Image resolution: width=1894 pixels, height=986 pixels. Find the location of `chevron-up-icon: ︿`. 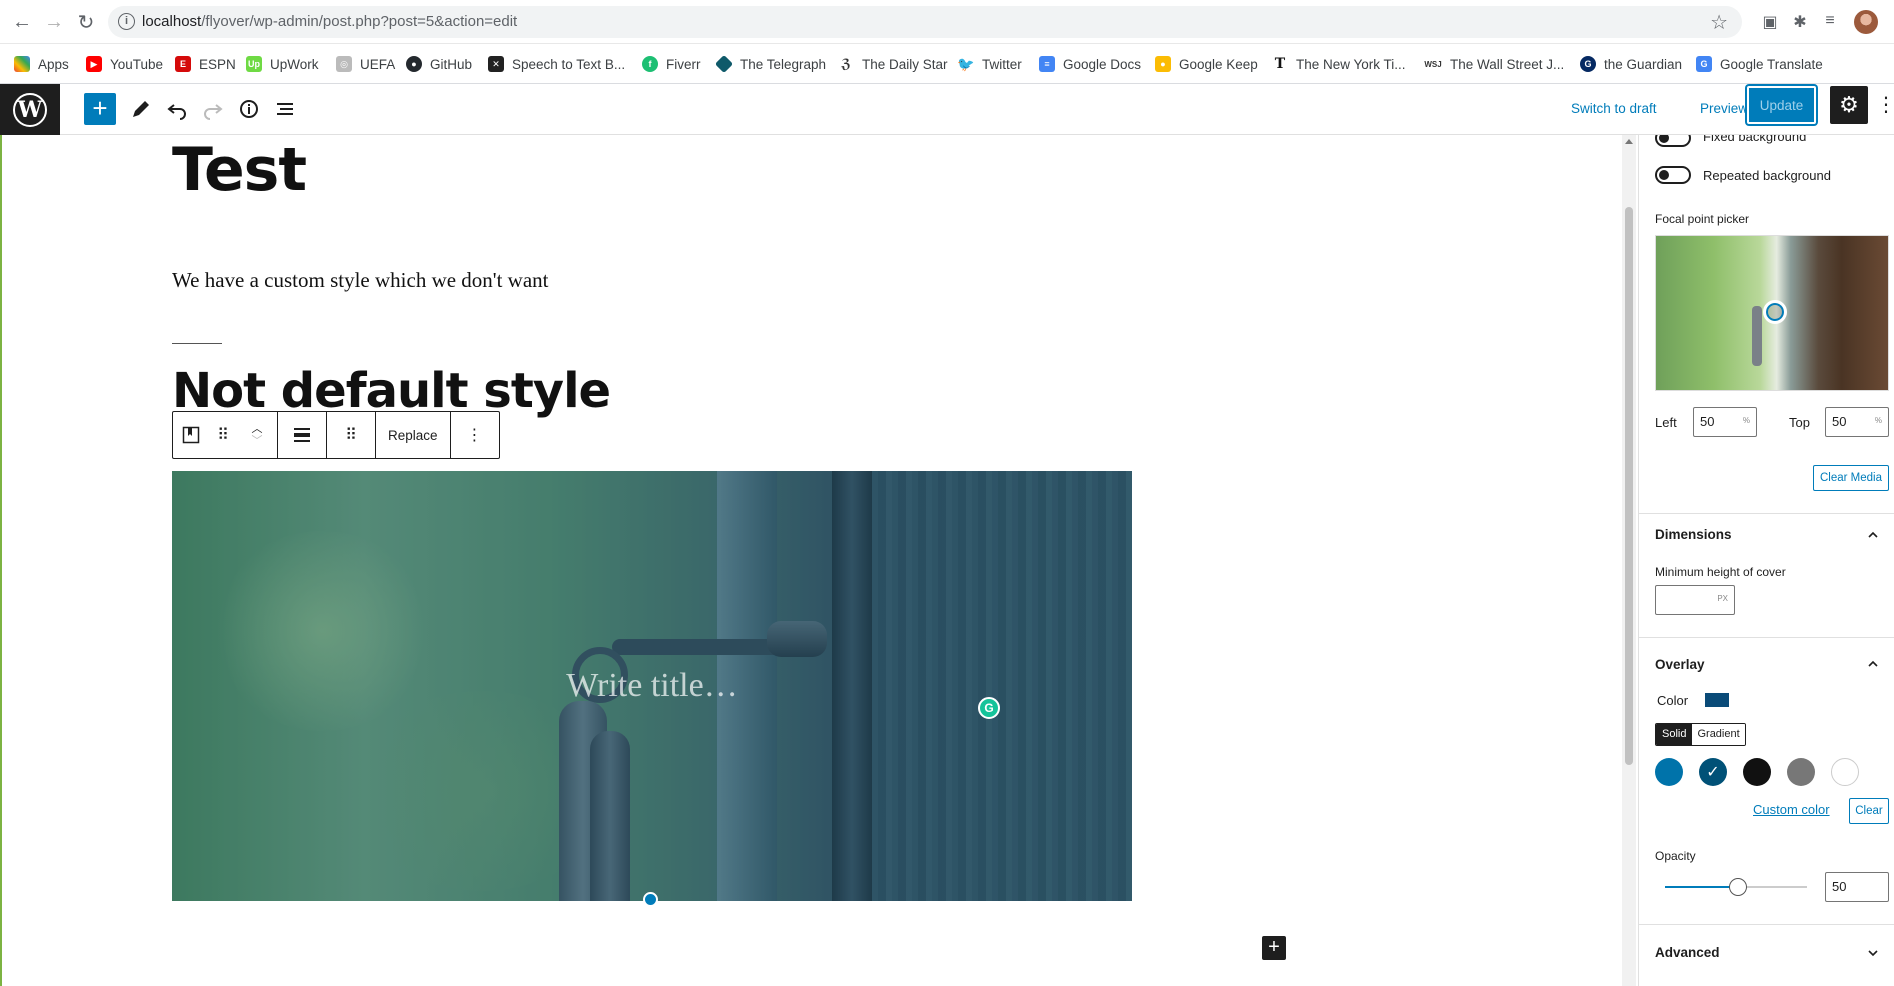

chevron-up-icon: ︿ is located at coordinates (257, 429).